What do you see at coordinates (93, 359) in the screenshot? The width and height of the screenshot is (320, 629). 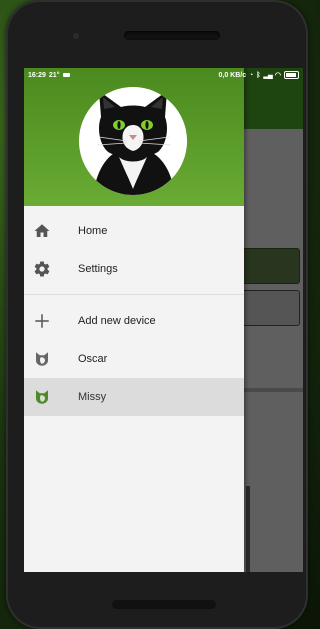 I see `menu-item-label: Oscar` at bounding box center [93, 359].